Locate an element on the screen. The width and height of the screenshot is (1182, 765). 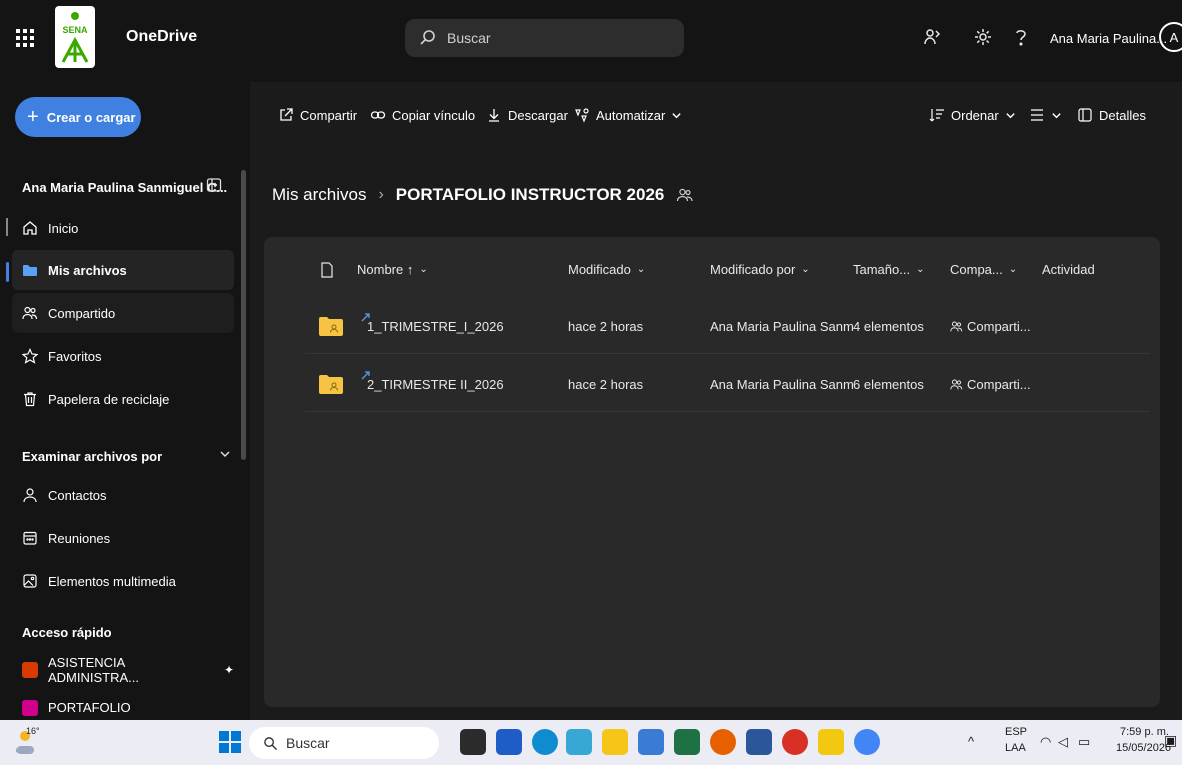
create-upload-button: + Crear o cargar is located at coordinates (78, 117).